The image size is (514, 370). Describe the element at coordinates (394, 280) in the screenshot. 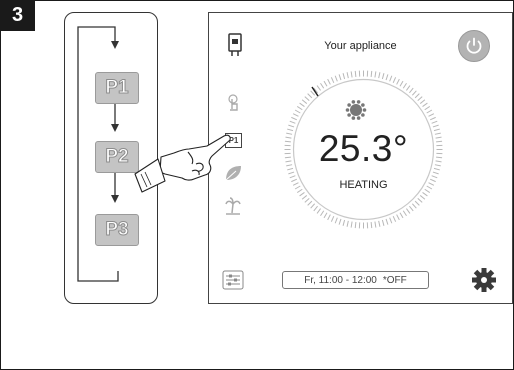

I see `schedule-state: *OFF` at that location.